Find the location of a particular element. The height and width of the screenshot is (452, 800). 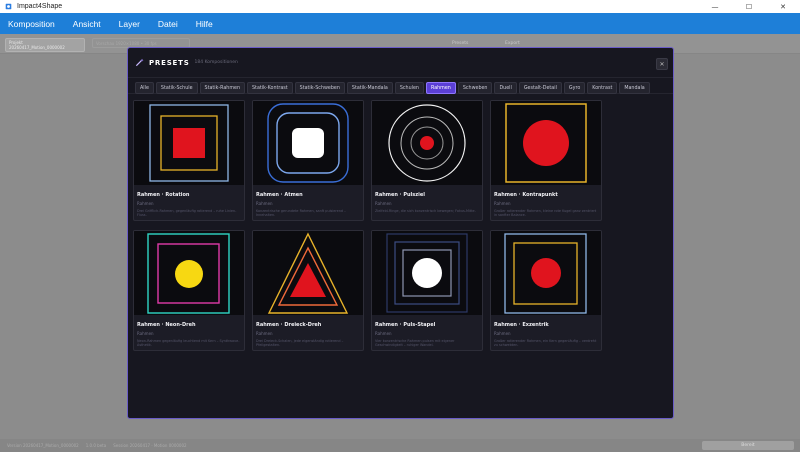

tab-statik-schweben: Statik-Schweben is located at coordinates (319, 88).